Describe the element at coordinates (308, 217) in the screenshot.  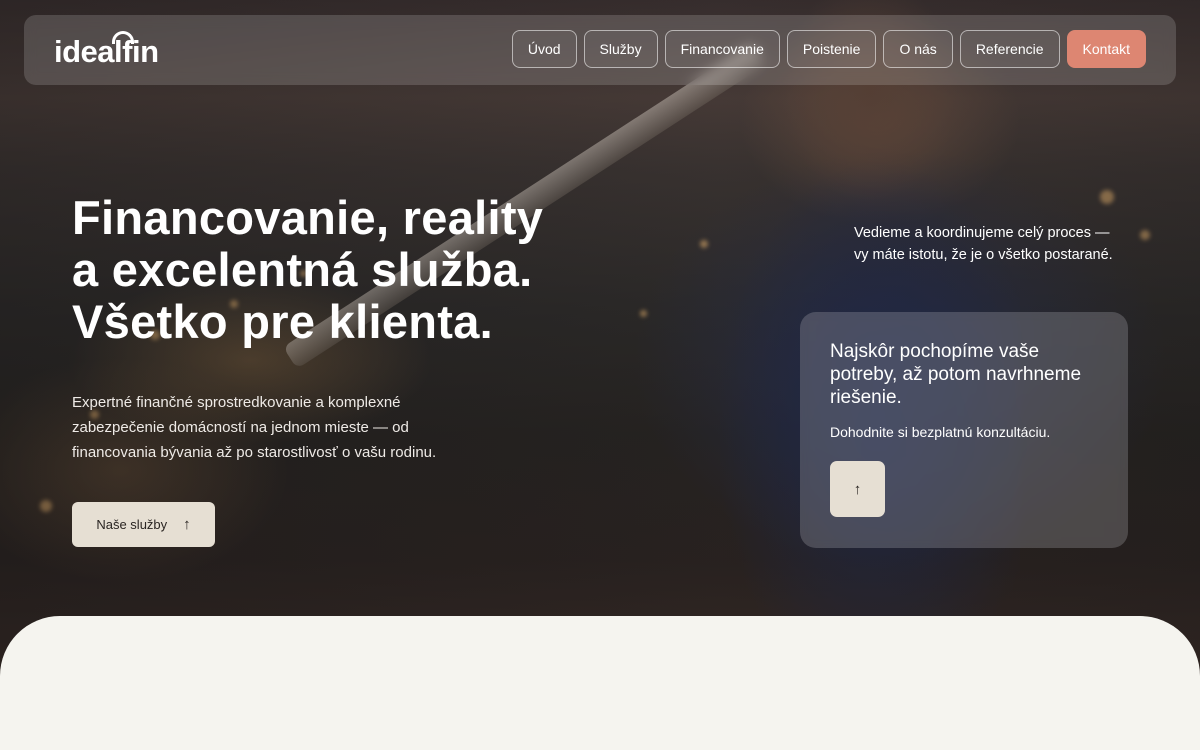
I see `headline-line-1: Financovanie, reality` at that location.